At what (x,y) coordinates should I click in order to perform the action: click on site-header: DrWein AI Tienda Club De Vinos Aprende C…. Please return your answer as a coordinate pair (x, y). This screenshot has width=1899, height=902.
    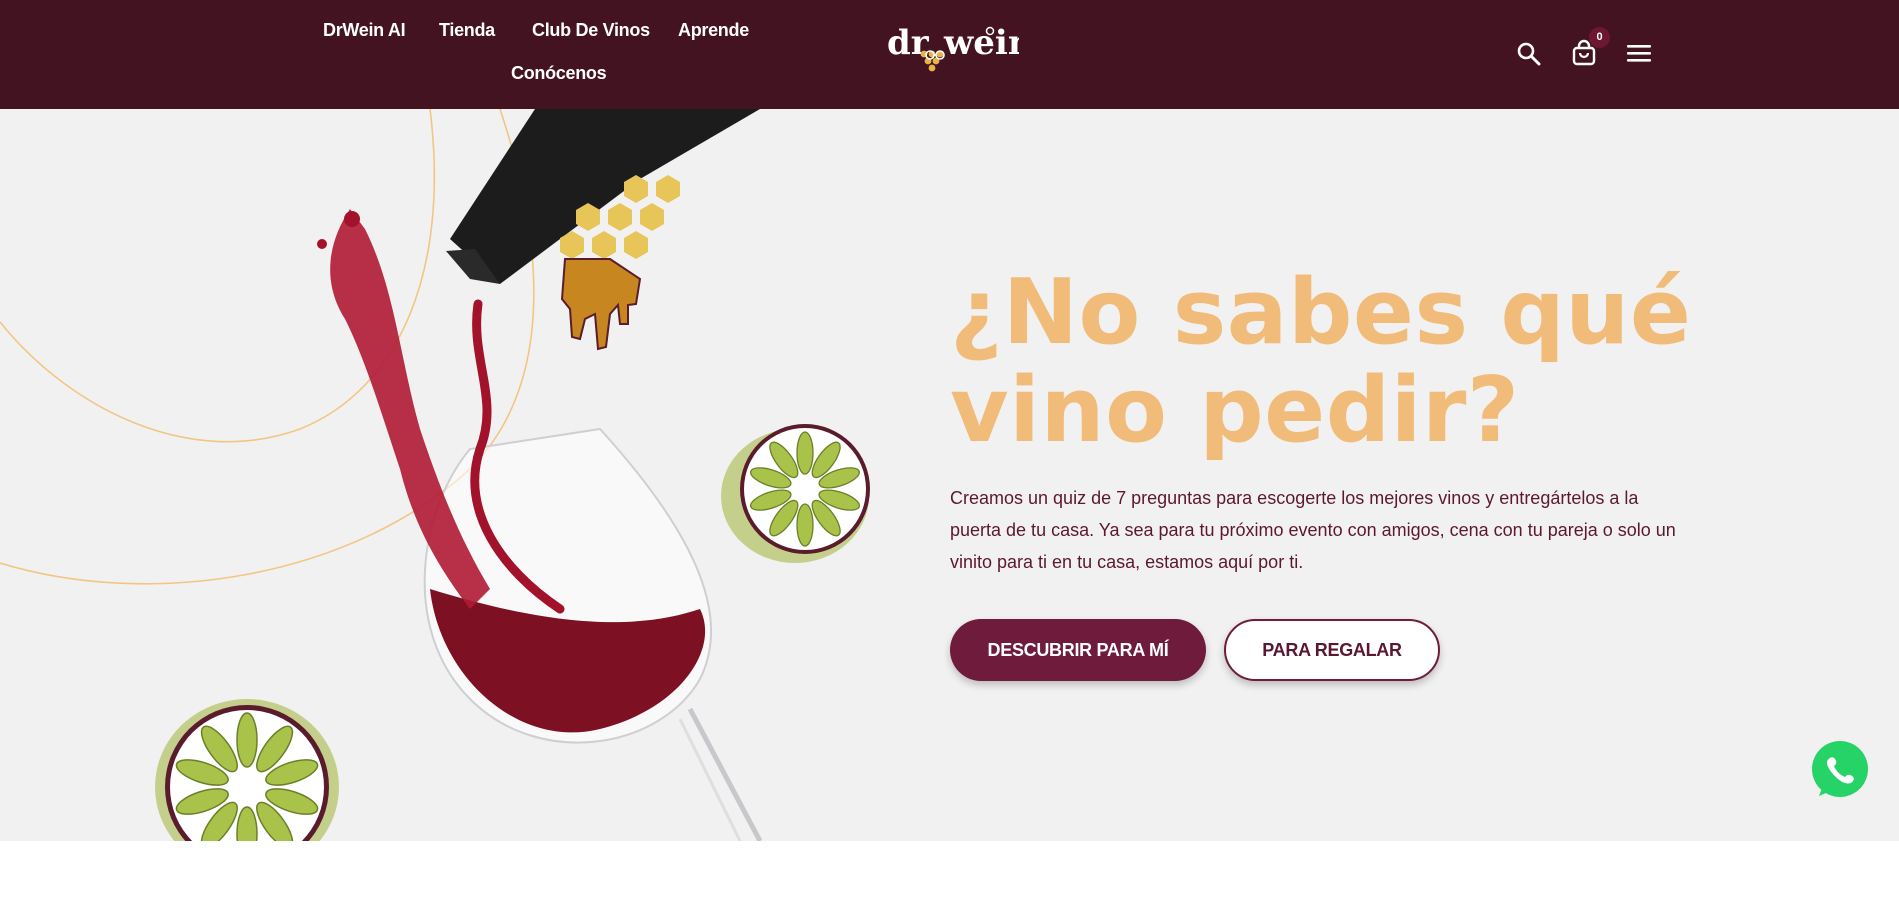
    Looking at the image, I should click on (949, 54).